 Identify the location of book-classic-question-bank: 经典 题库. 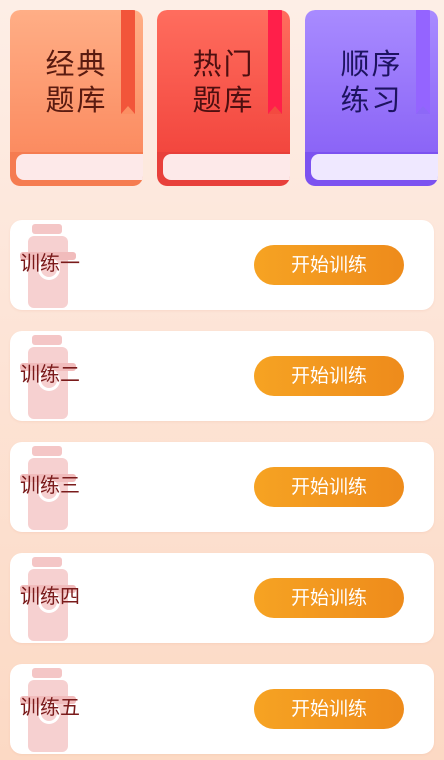
(76, 98).